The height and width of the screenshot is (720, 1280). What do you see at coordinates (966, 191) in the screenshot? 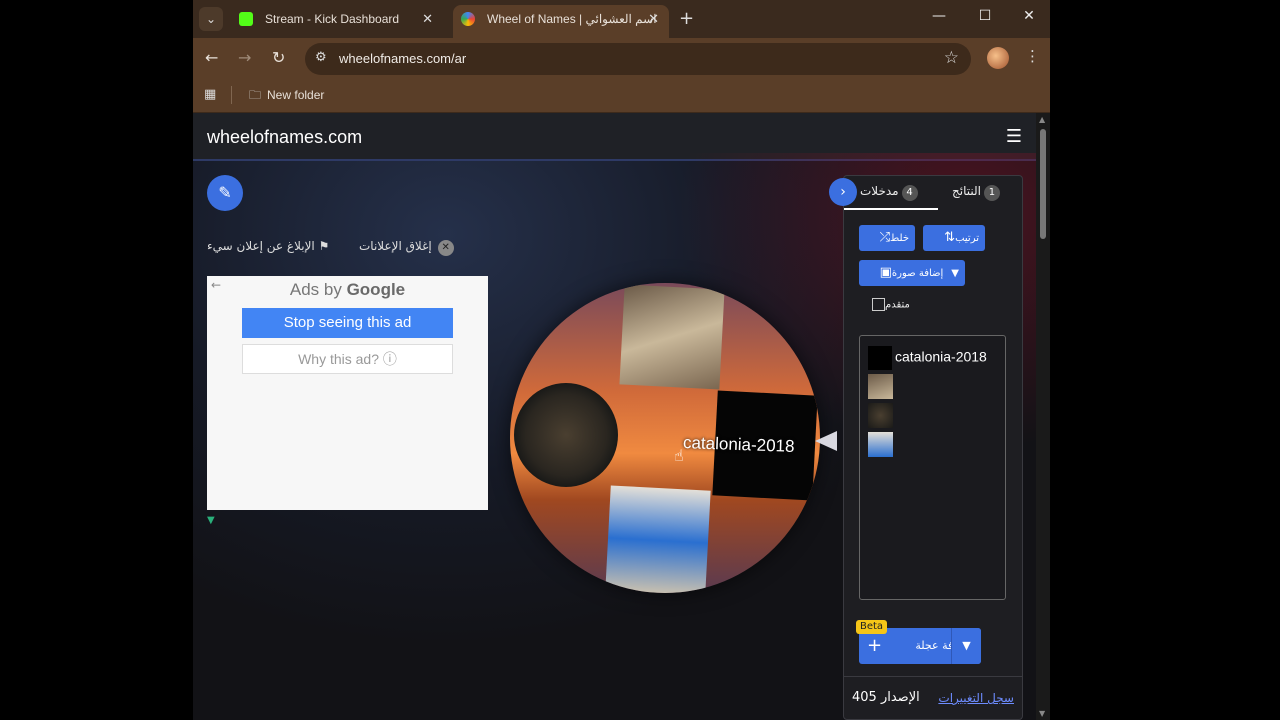
I see `tab-results-label: النتائج` at bounding box center [966, 191].